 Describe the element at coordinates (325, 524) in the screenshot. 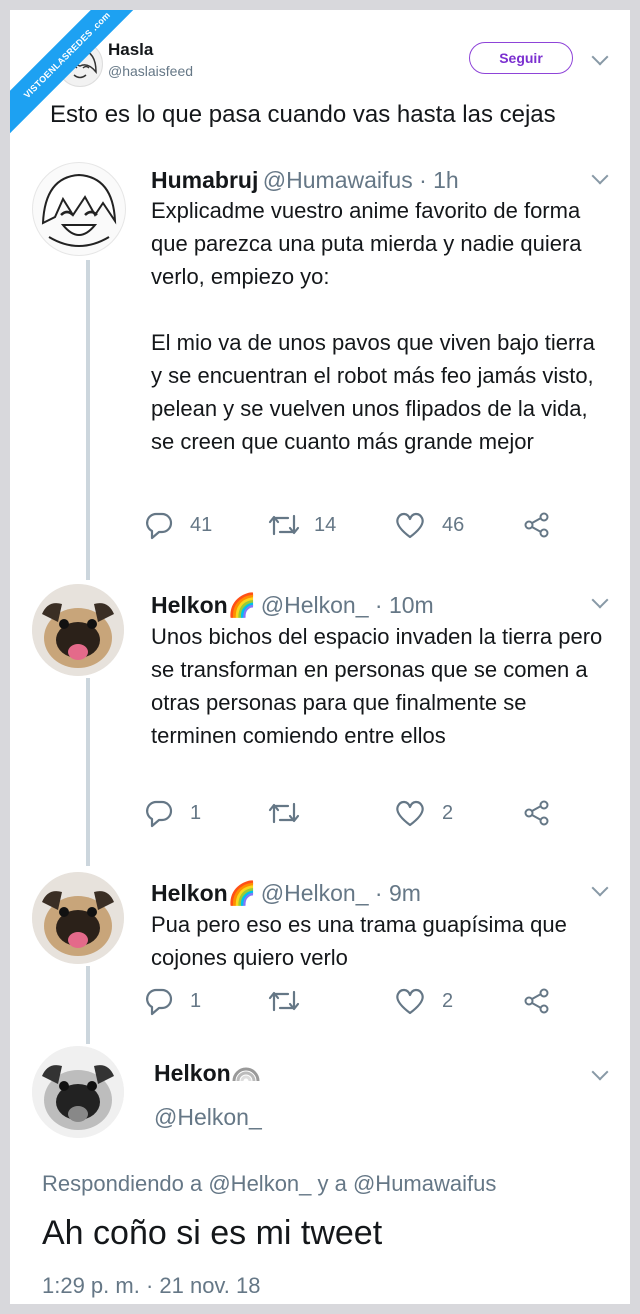

I see `retweet-count: 14` at that location.